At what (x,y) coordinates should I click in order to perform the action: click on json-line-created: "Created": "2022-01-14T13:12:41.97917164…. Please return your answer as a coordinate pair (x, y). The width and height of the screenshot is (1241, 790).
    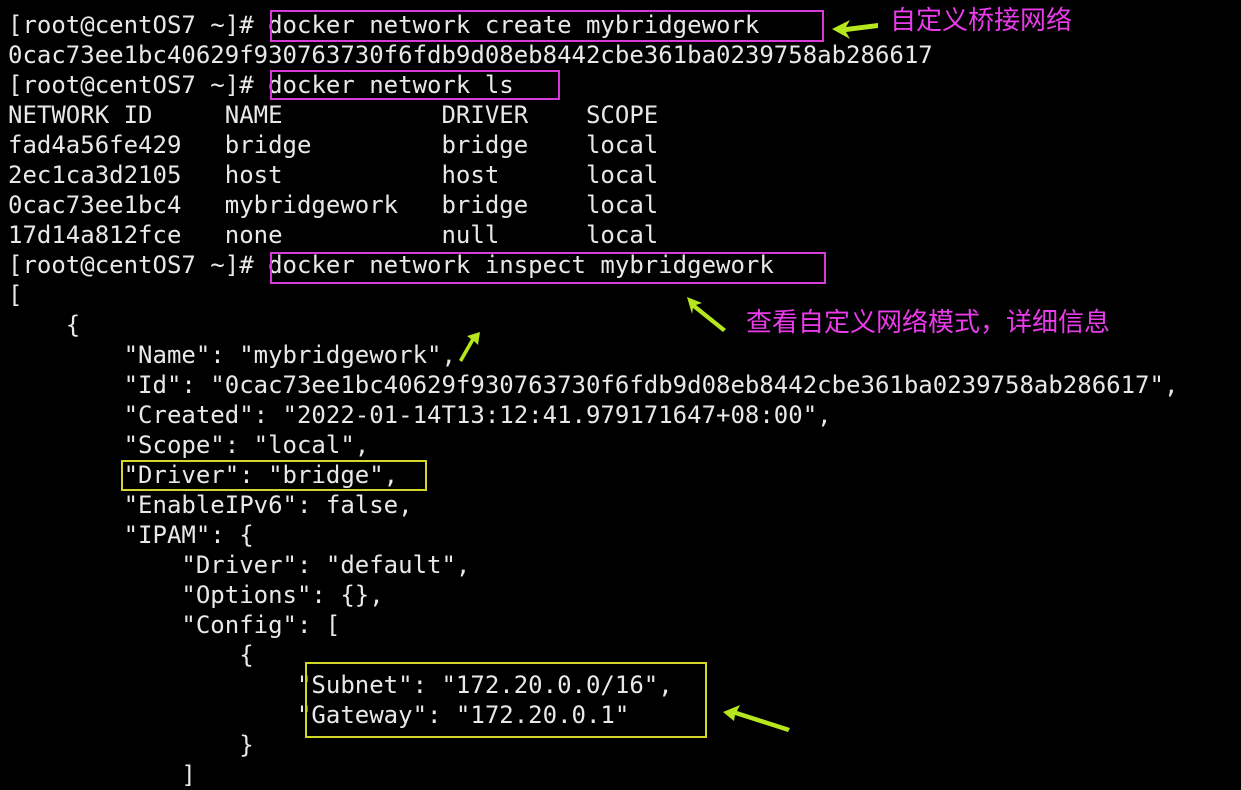
    Looking at the image, I should click on (420, 415).